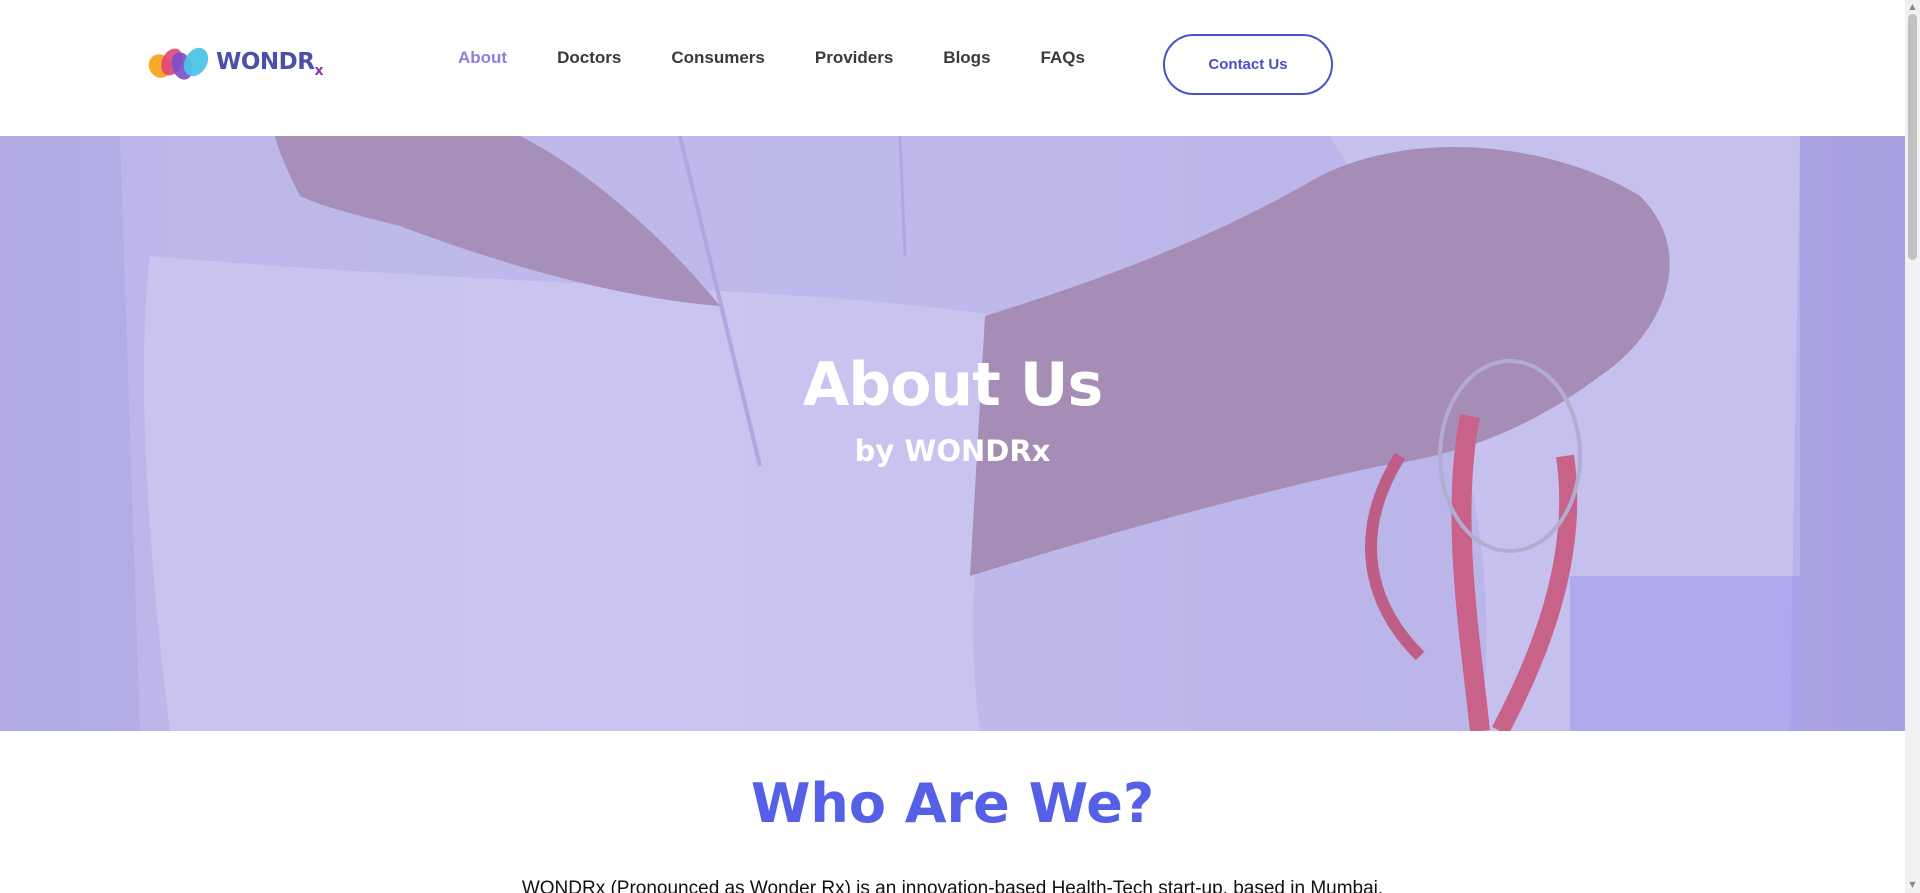 This screenshot has width=1920, height=893. I want to click on nav-link-providers: Providers, so click(854, 58).